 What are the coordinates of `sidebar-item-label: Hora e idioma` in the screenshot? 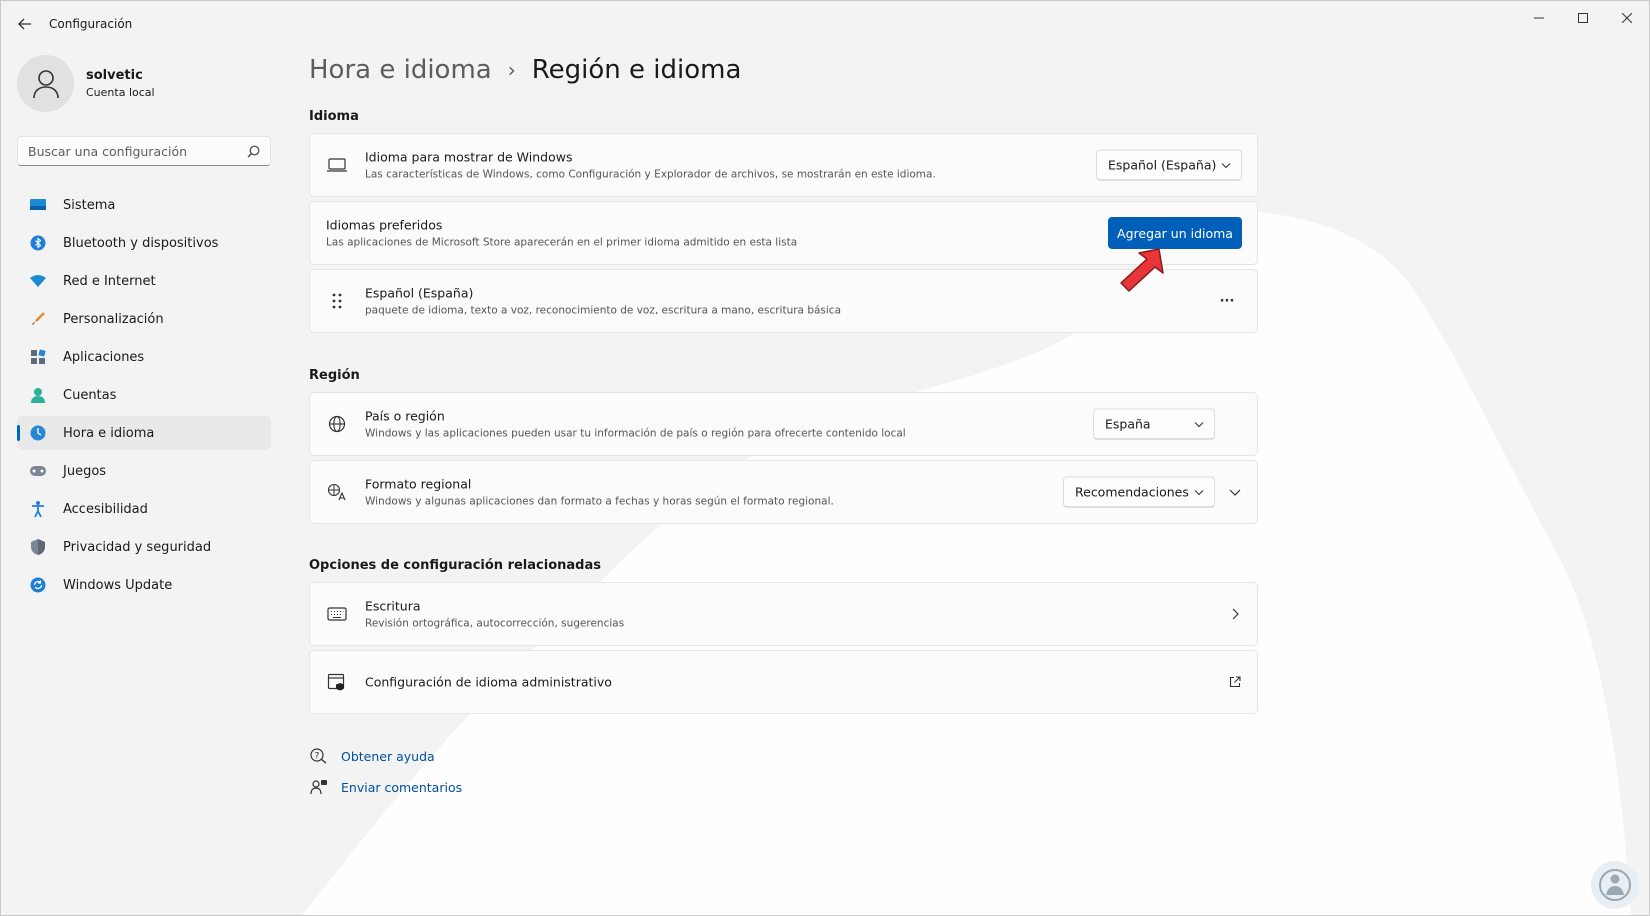 It's located at (109, 433).